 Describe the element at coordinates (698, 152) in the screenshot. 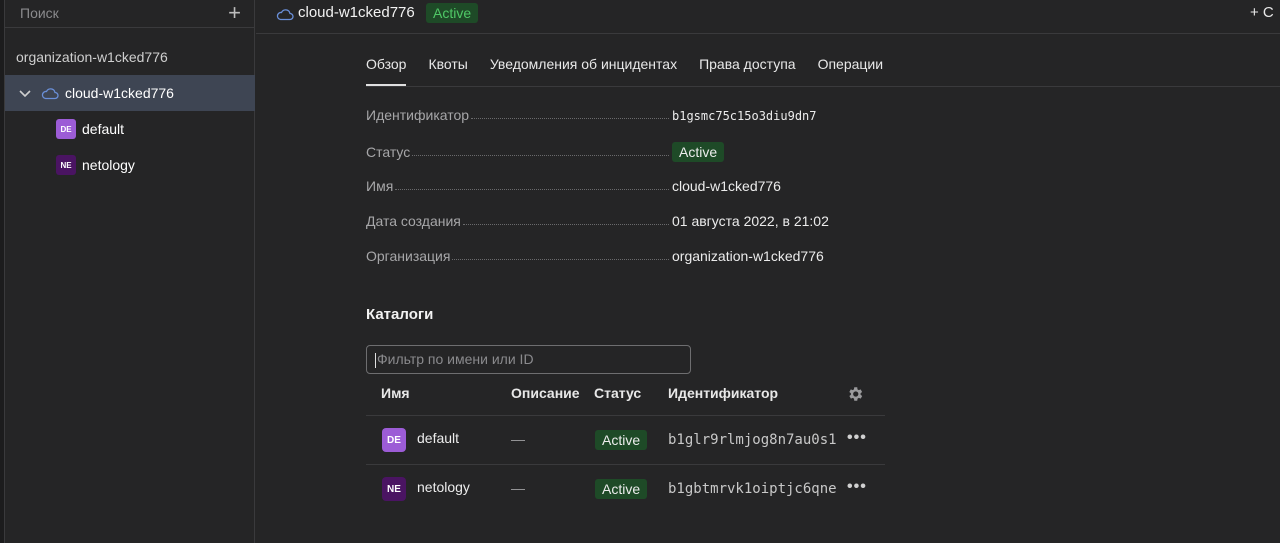

I see `detail-value-status: Active` at that location.